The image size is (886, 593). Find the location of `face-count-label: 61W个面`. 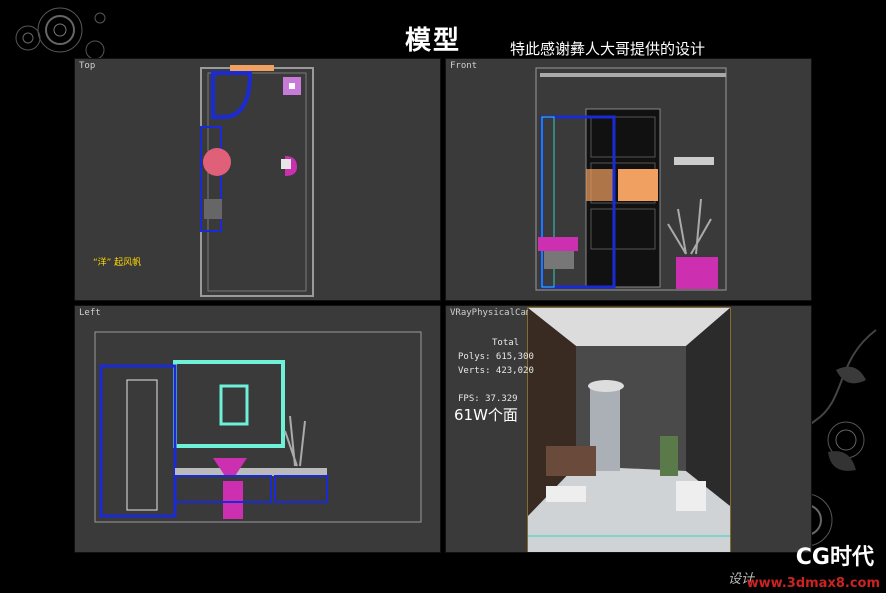

face-count-label: 61W个面 is located at coordinates (486, 415).